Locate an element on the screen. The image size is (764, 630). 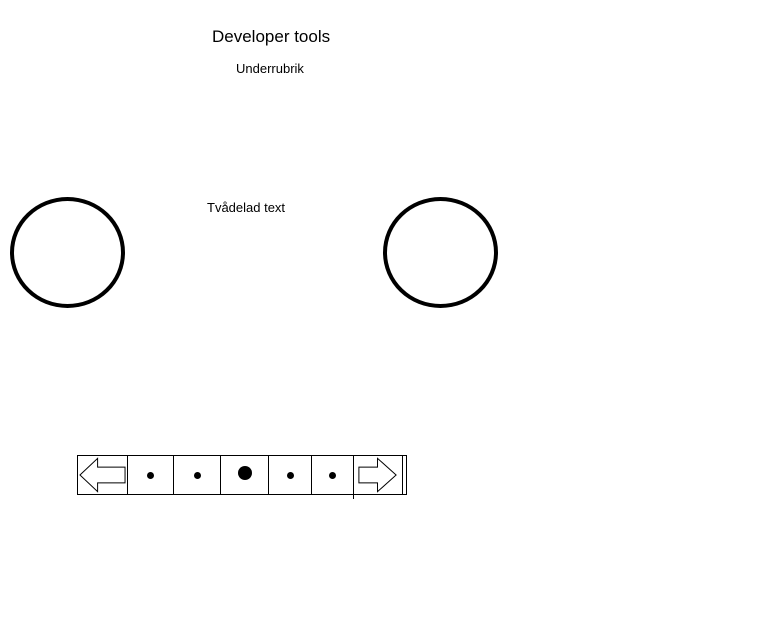
arrow-right-icon is located at coordinates (377, 475).